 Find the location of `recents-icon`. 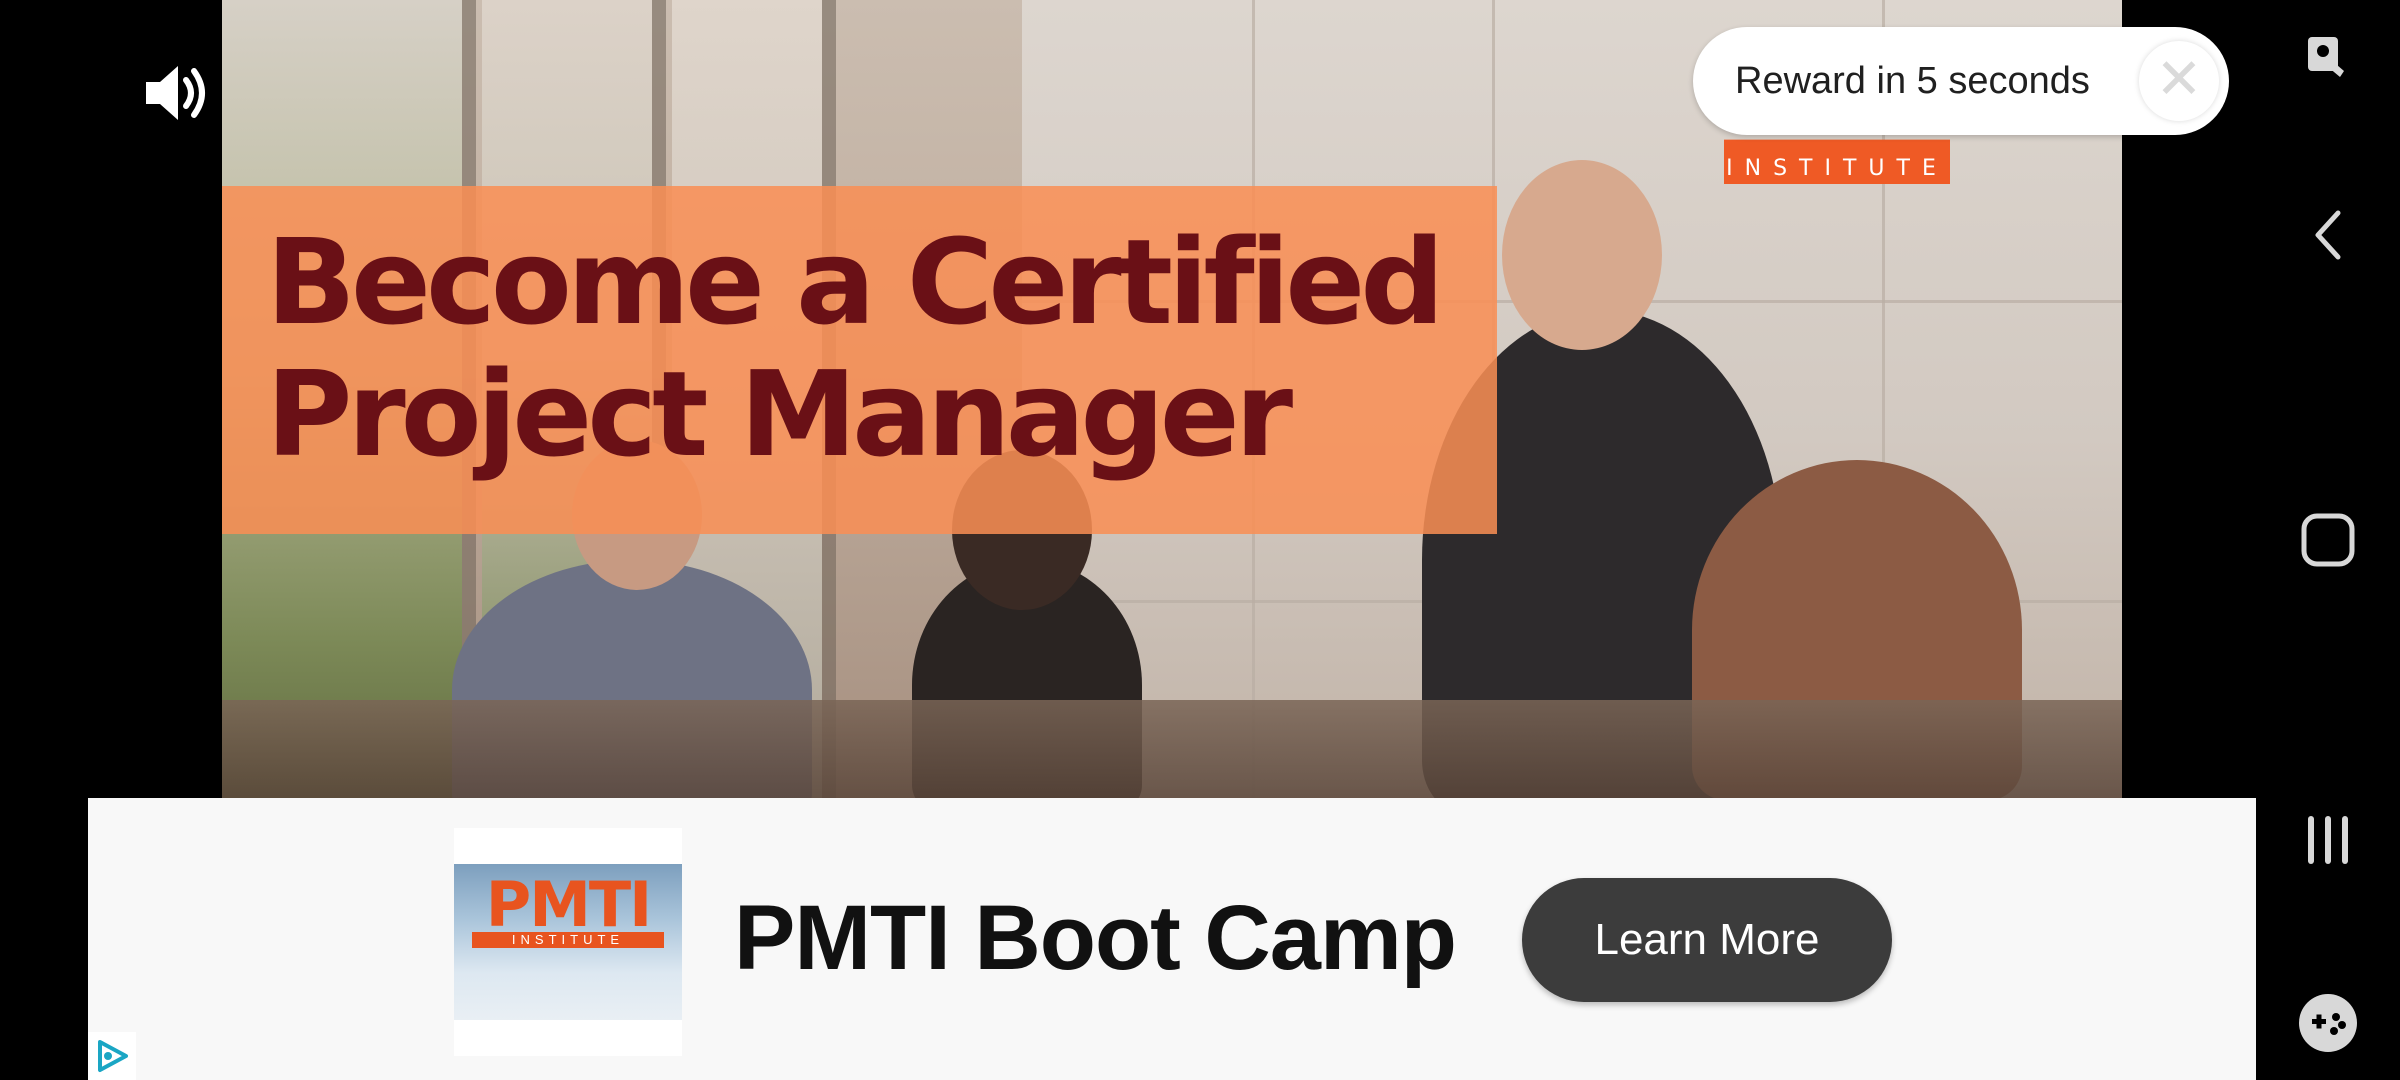

recents-icon is located at coordinates (2328, 840).